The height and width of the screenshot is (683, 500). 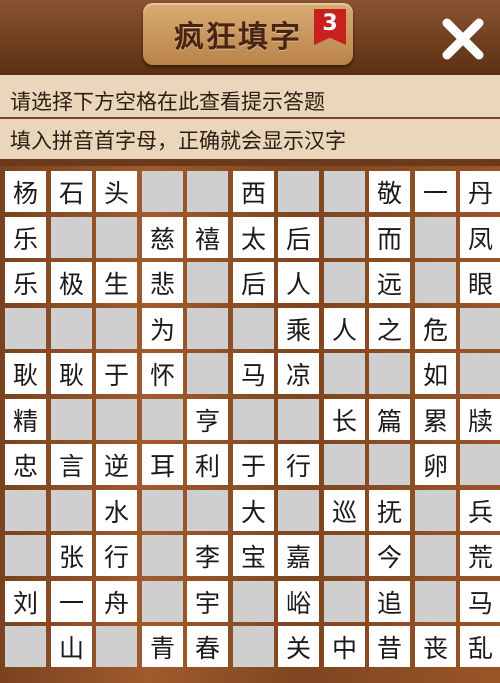 I want to click on grid-cell-filled: 耿, so click(x=71, y=373).